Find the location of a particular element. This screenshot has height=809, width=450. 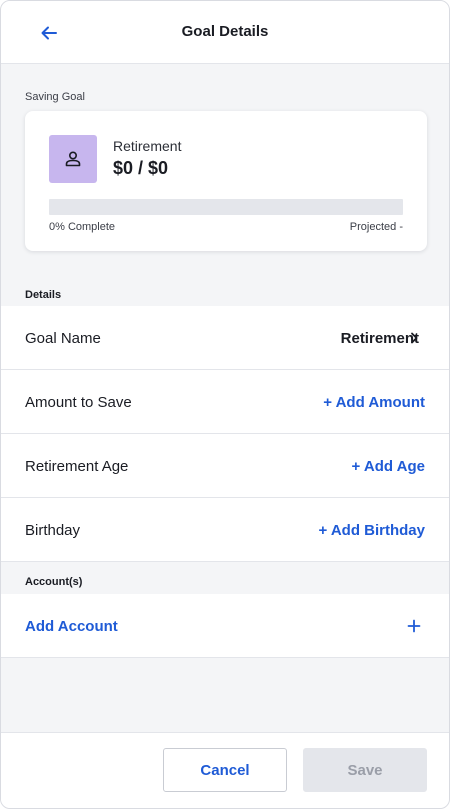

header: Goal Details is located at coordinates (225, 32).